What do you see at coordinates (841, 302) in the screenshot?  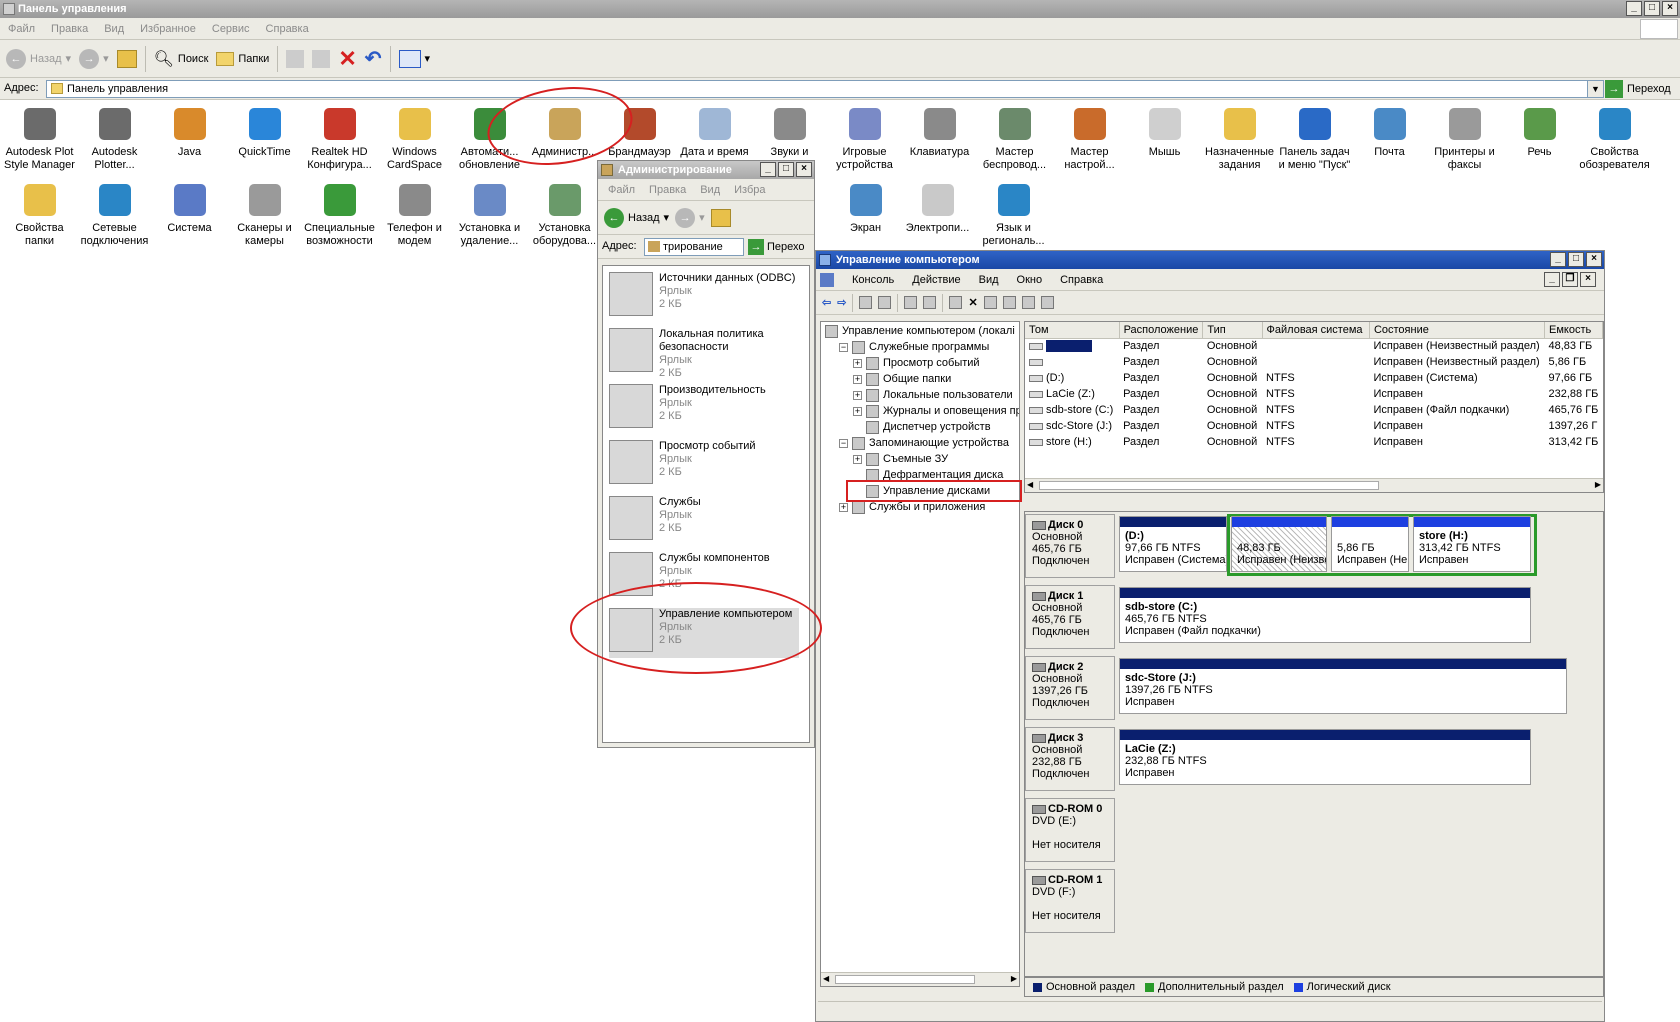 I see `forward-arrow-icon: ⇨` at bounding box center [841, 302].